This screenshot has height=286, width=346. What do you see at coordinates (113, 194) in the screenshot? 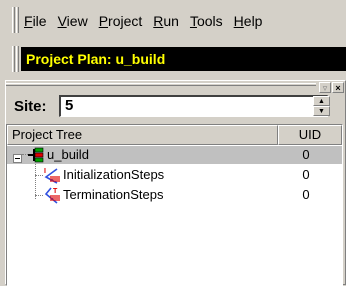
I see `tree-item-label: TerminationSteps` at bounding box center [113, 194].